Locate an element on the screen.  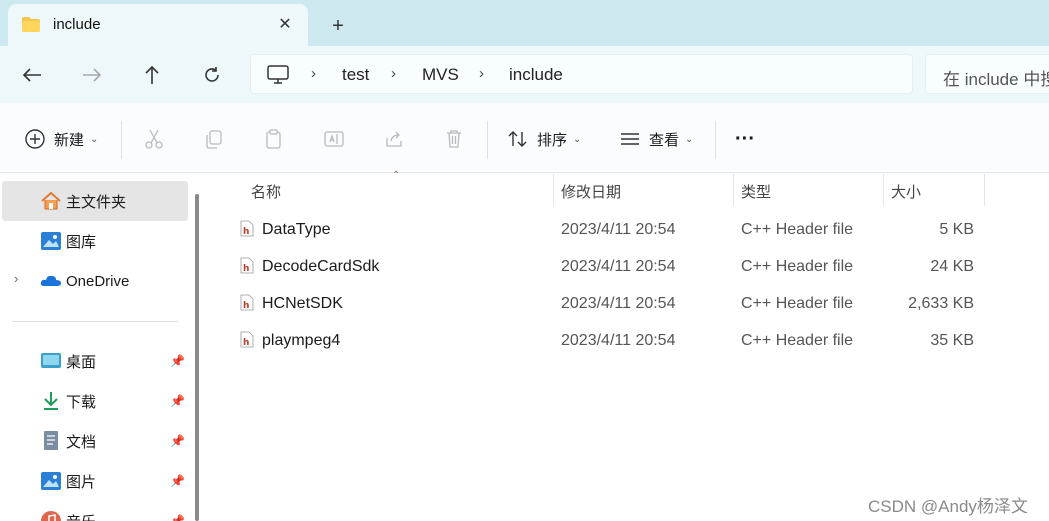
file-size: 35 KB is located at coordinates (952, 340).